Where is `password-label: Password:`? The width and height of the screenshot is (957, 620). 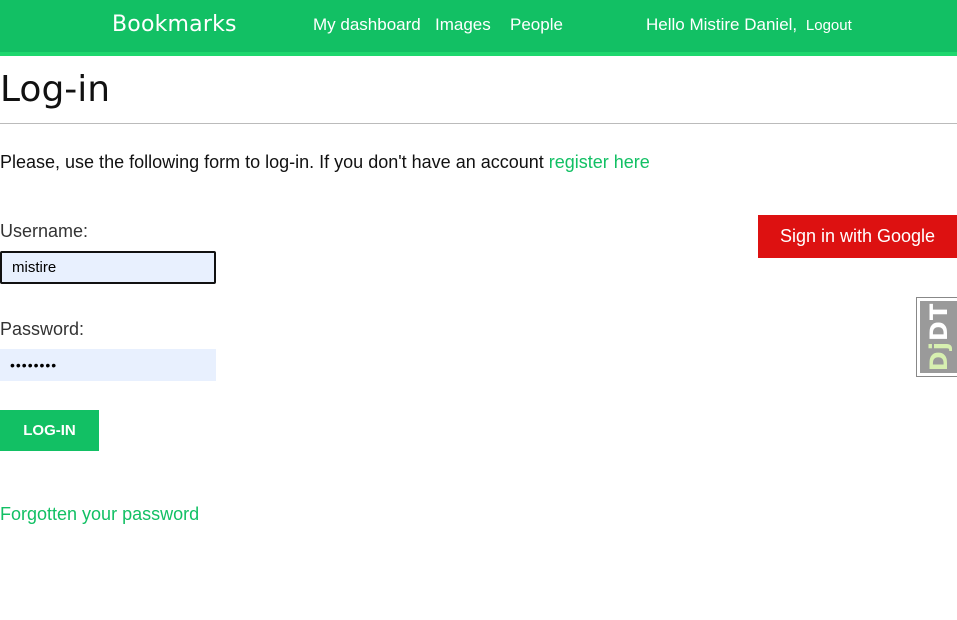 password-label: Password: is located at coordinates (42, 329).